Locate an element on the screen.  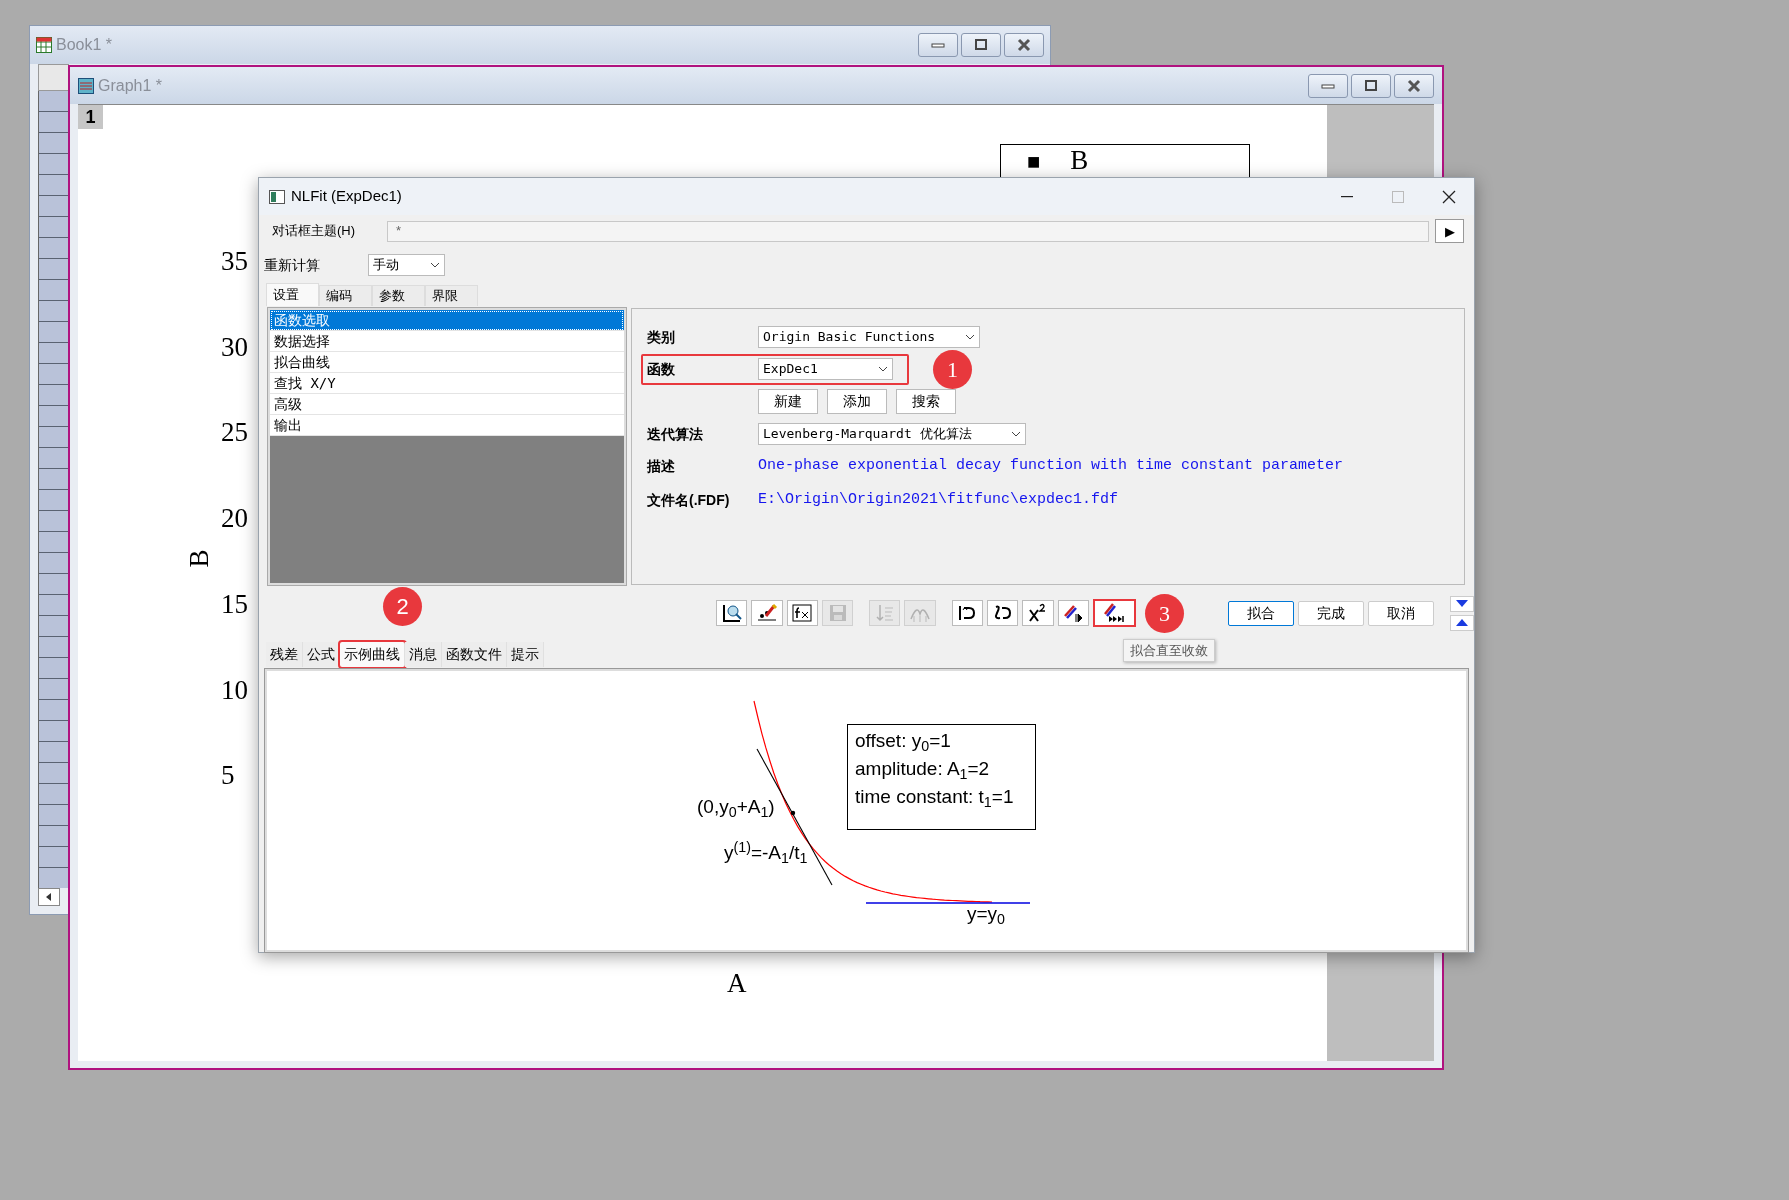
field-label: 迭代算法 is located at coordinates (675, 434).